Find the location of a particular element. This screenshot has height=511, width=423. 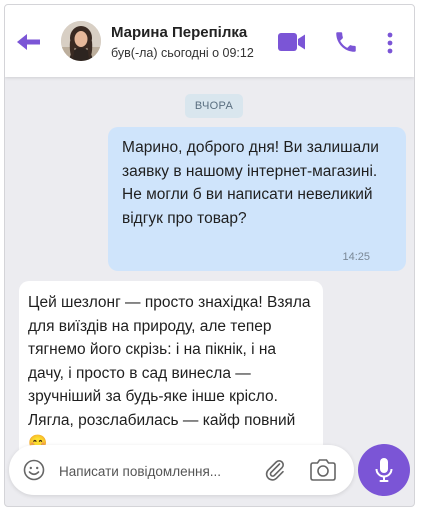

contact-name: Марина Перепілка is located at coordinates (179, 32).